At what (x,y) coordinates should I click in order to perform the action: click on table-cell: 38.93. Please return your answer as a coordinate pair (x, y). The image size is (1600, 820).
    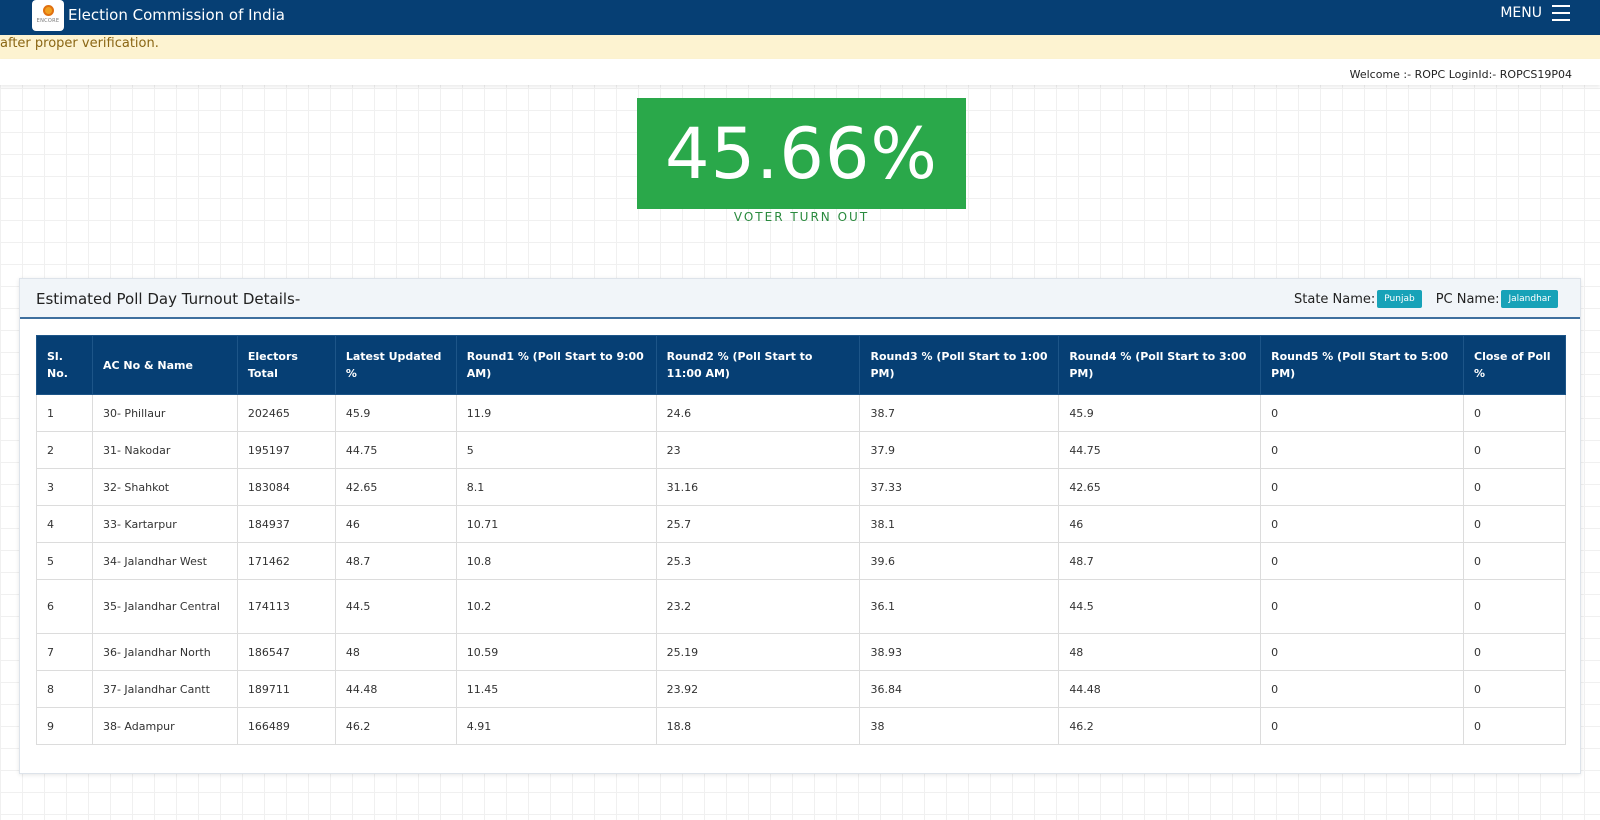
    Looking at the image, I should click on (959, 652).